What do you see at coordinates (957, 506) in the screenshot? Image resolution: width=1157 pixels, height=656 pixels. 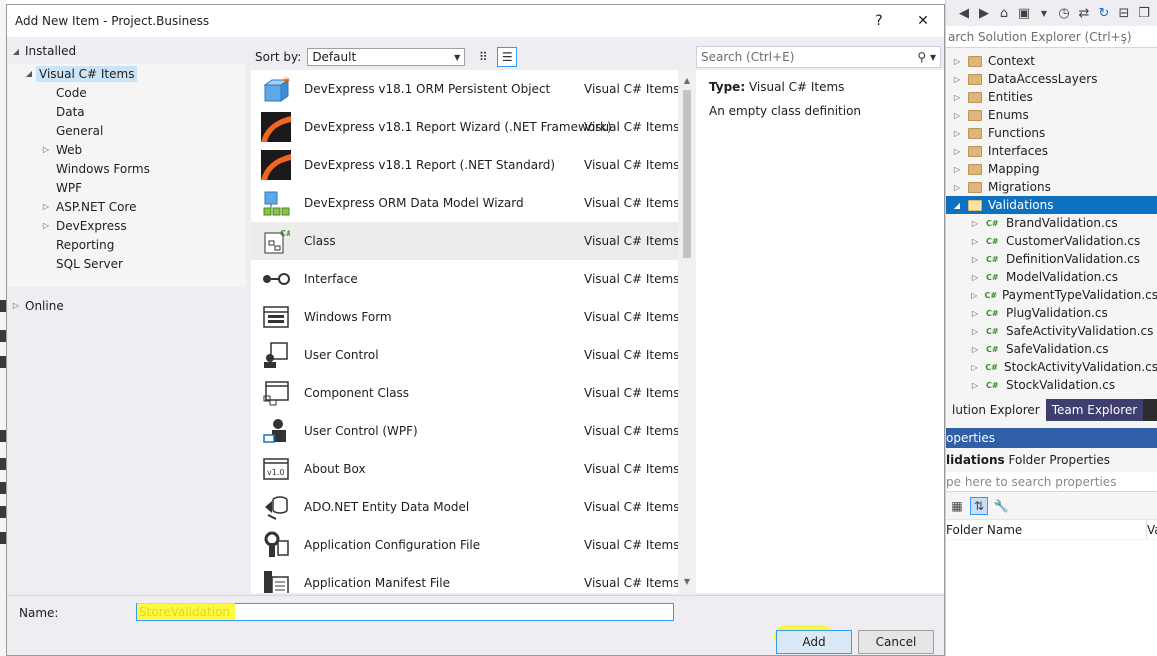 I see `categorized-icon: ▦` at bounding box center [957, 506].